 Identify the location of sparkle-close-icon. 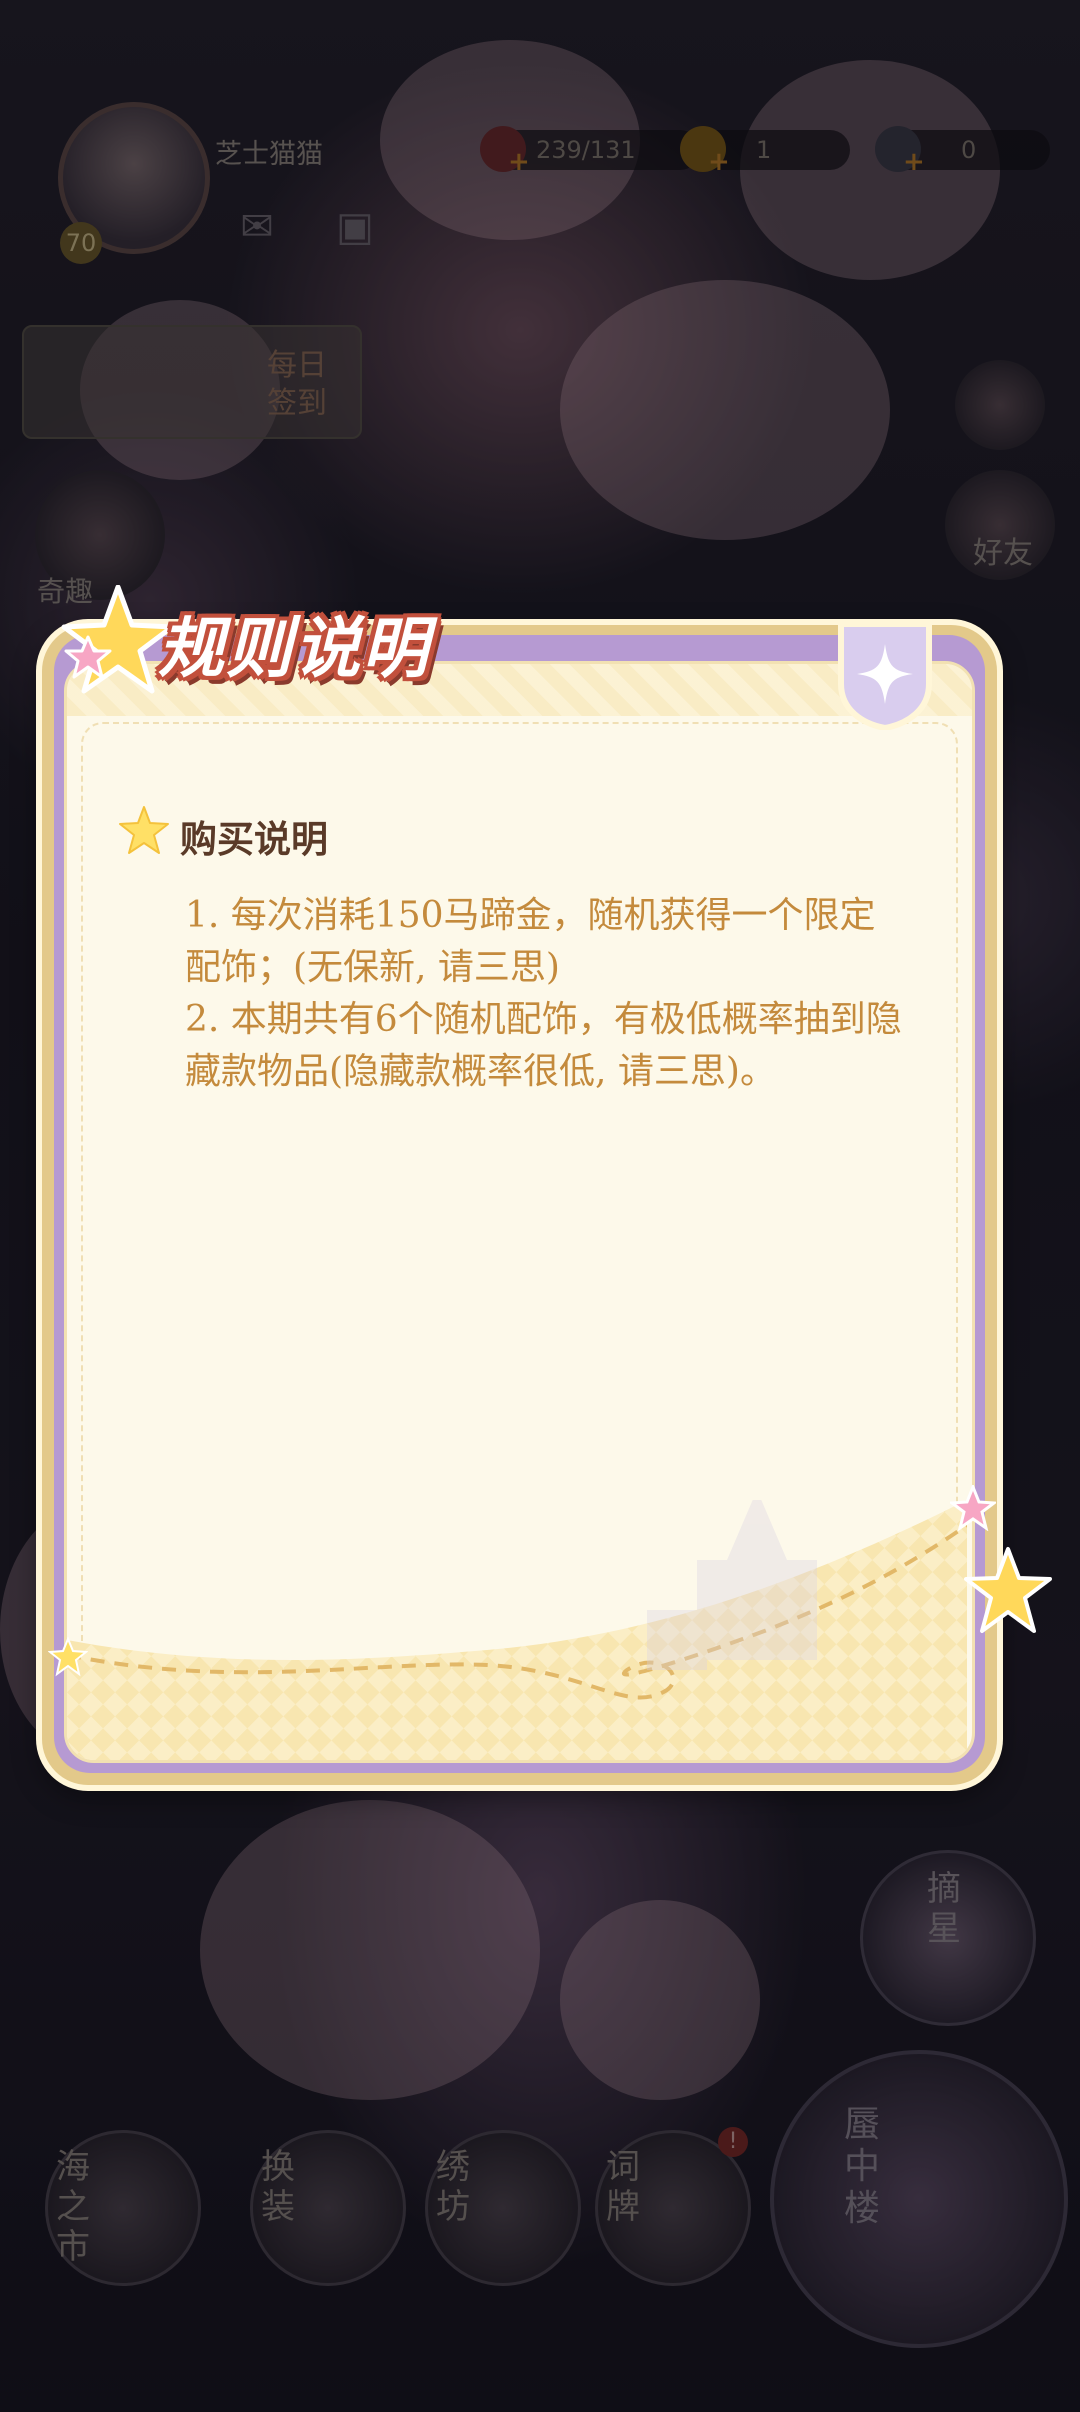
(885, 676).